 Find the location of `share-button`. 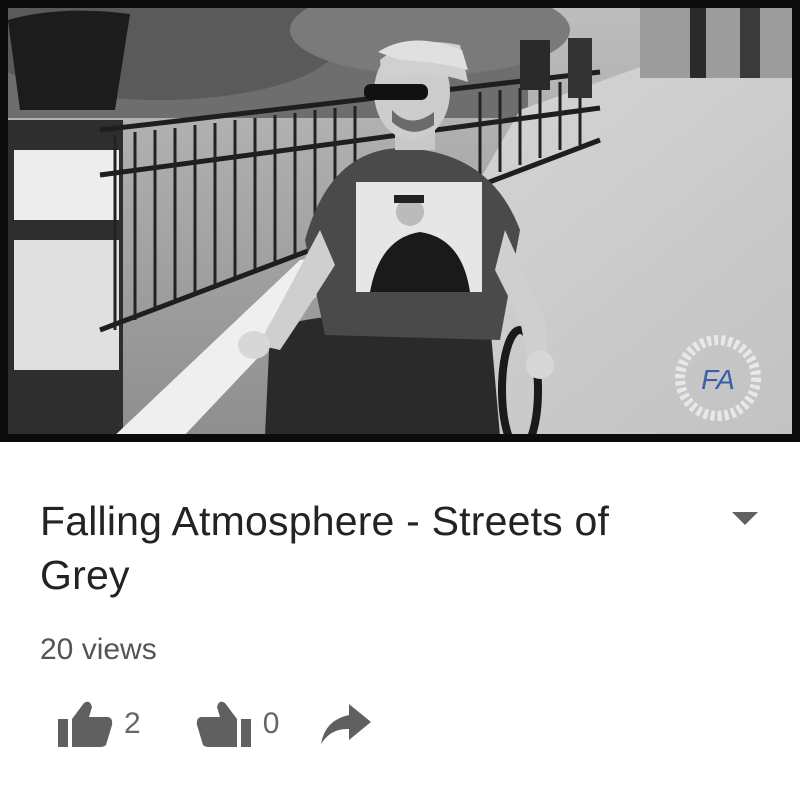

share-button is located at coordinates (346, 724).